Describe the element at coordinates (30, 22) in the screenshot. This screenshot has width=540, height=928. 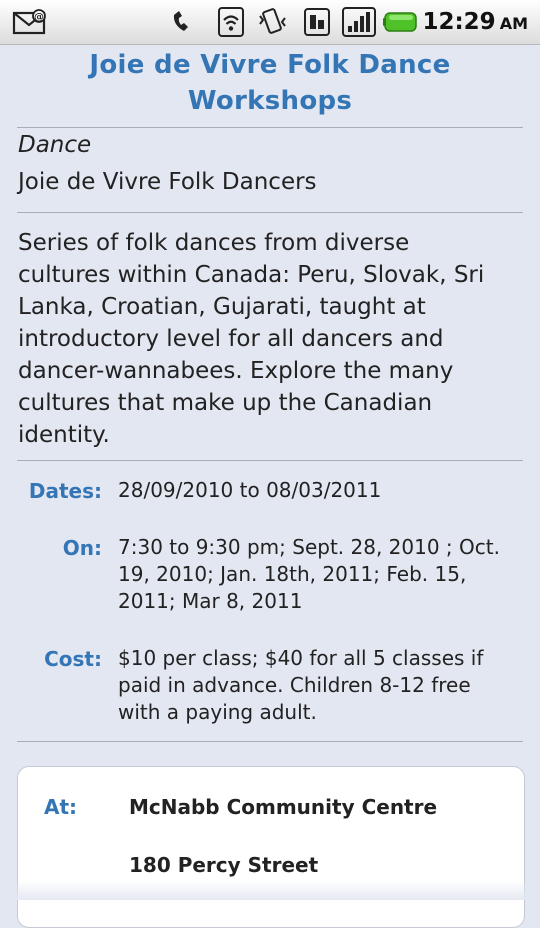
I see `email-notification-icon: @` at that location.